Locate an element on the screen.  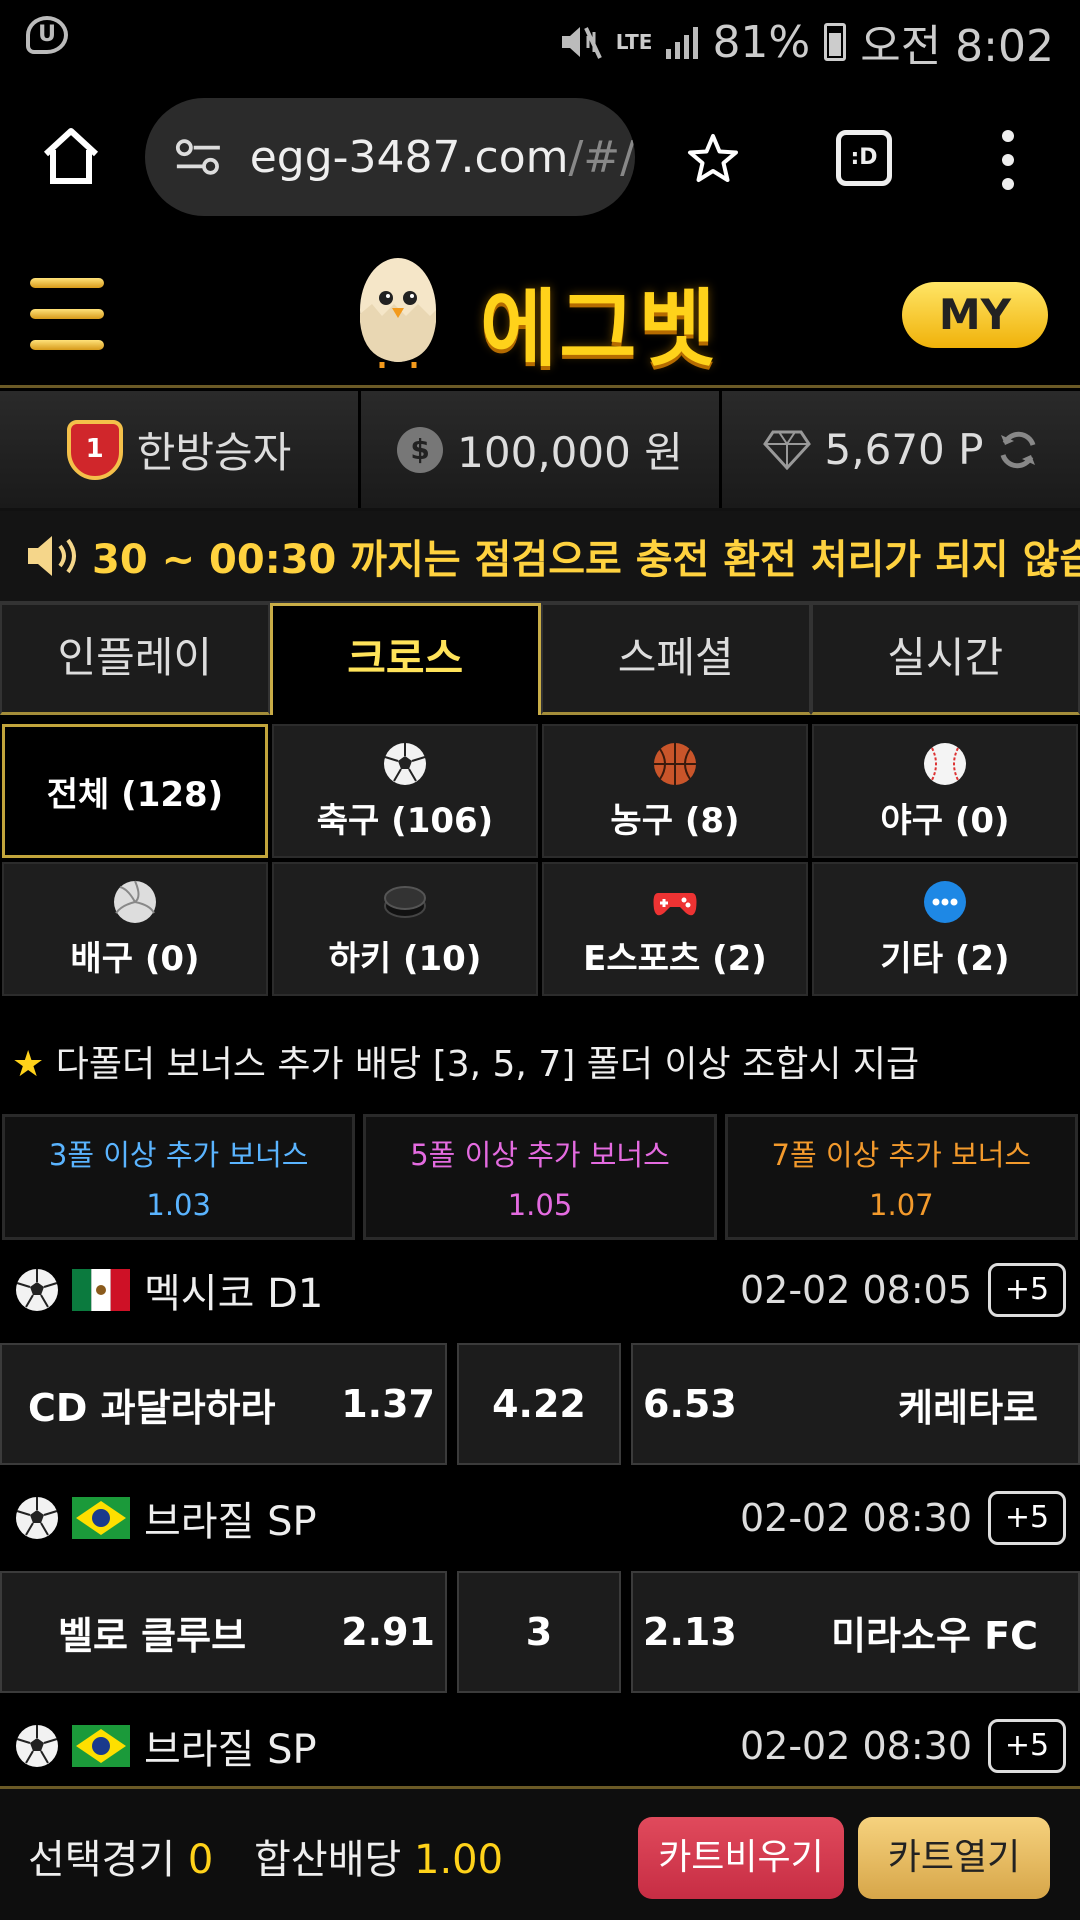
draw-odds: 3 is located at coordinates (539, 1632).